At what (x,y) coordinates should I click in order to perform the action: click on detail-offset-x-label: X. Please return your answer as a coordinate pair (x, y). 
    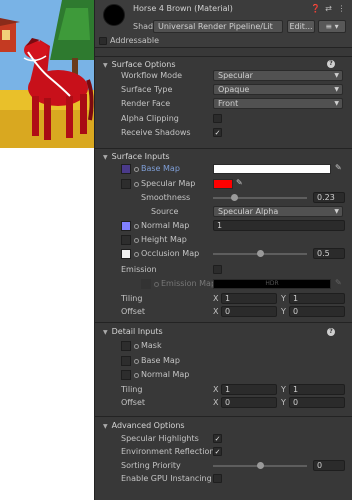
    Looking at the image, I should click on (216, 402).